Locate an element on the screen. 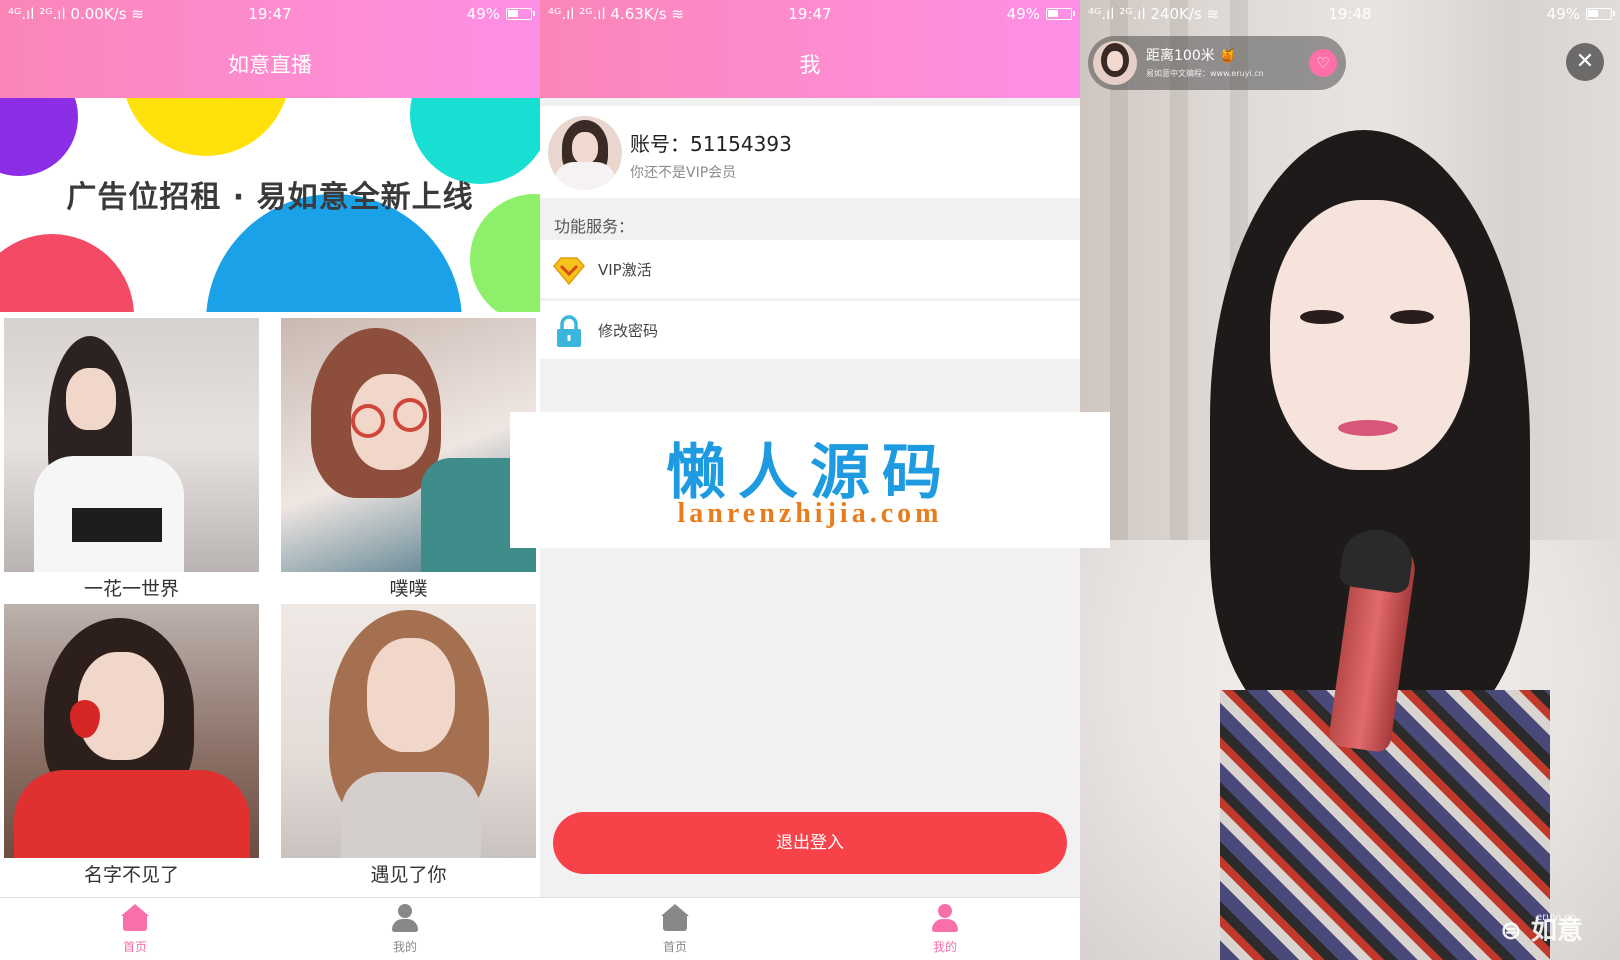  host-avatar-face is located at coordinates (1115, 61).